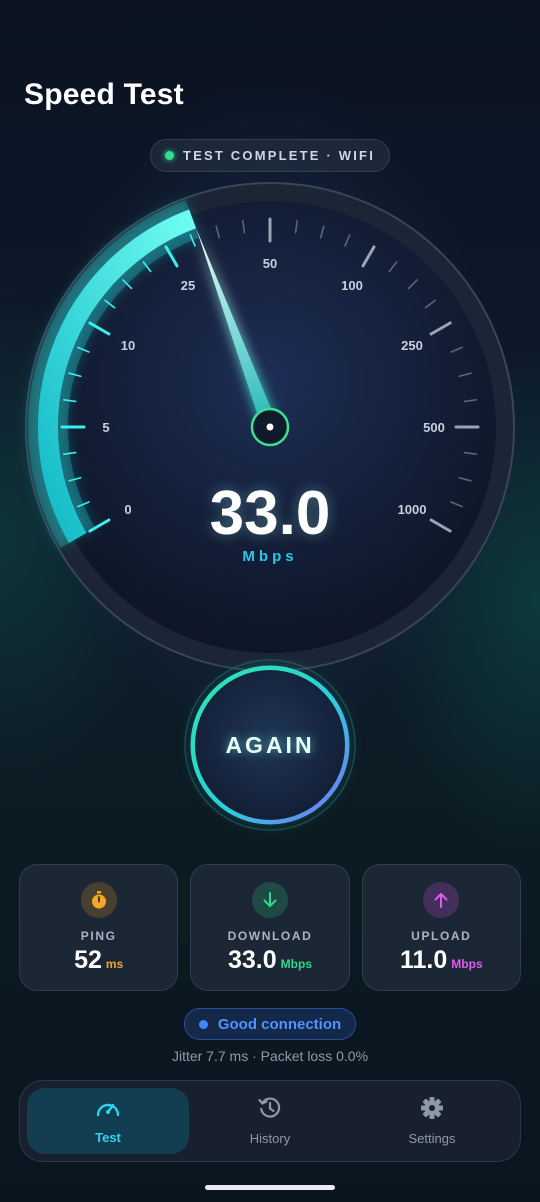 The width and height of the screenshot is (540, 1202). I want to click on status-badge: TEST COMPLETE · WIFI, so click(270, 155).